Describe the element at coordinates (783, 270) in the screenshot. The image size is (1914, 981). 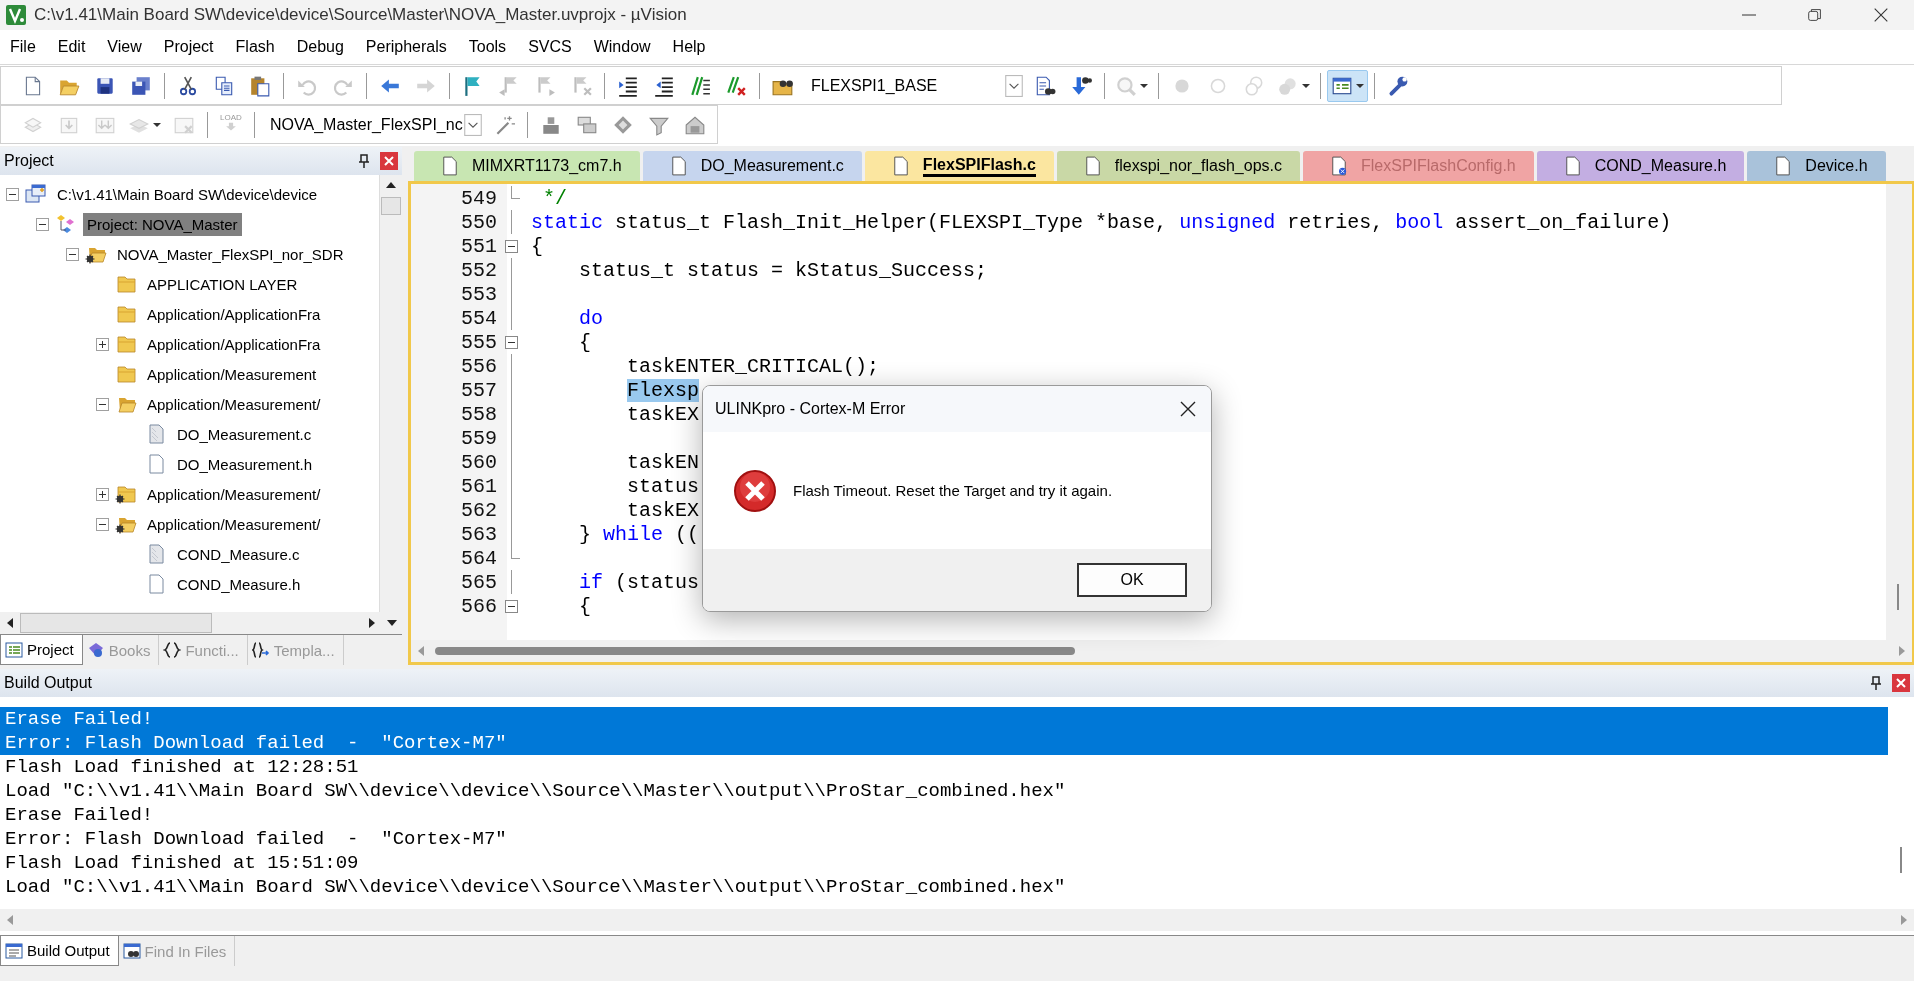
I see `code-line: status_t status = kStatus_Success;` at that location.